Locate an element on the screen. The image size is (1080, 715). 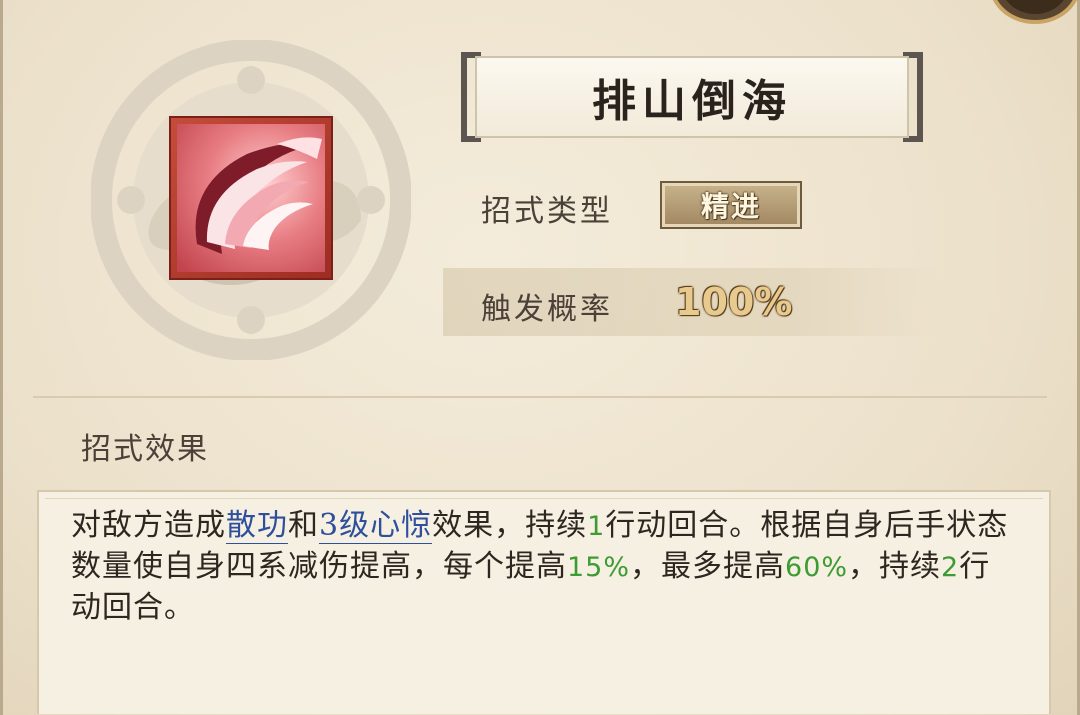
desc-text: ，持续 is located at coordinates (895, 566).